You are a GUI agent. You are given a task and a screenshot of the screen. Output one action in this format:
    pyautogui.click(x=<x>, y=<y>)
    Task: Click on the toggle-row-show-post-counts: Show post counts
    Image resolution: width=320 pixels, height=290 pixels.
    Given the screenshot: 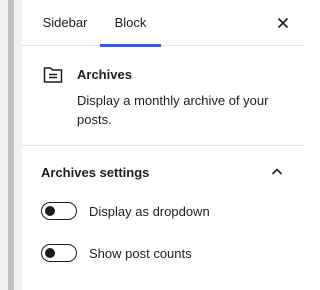 What is the action you would take?
    pyautogui.click(x=166, y=253)
    